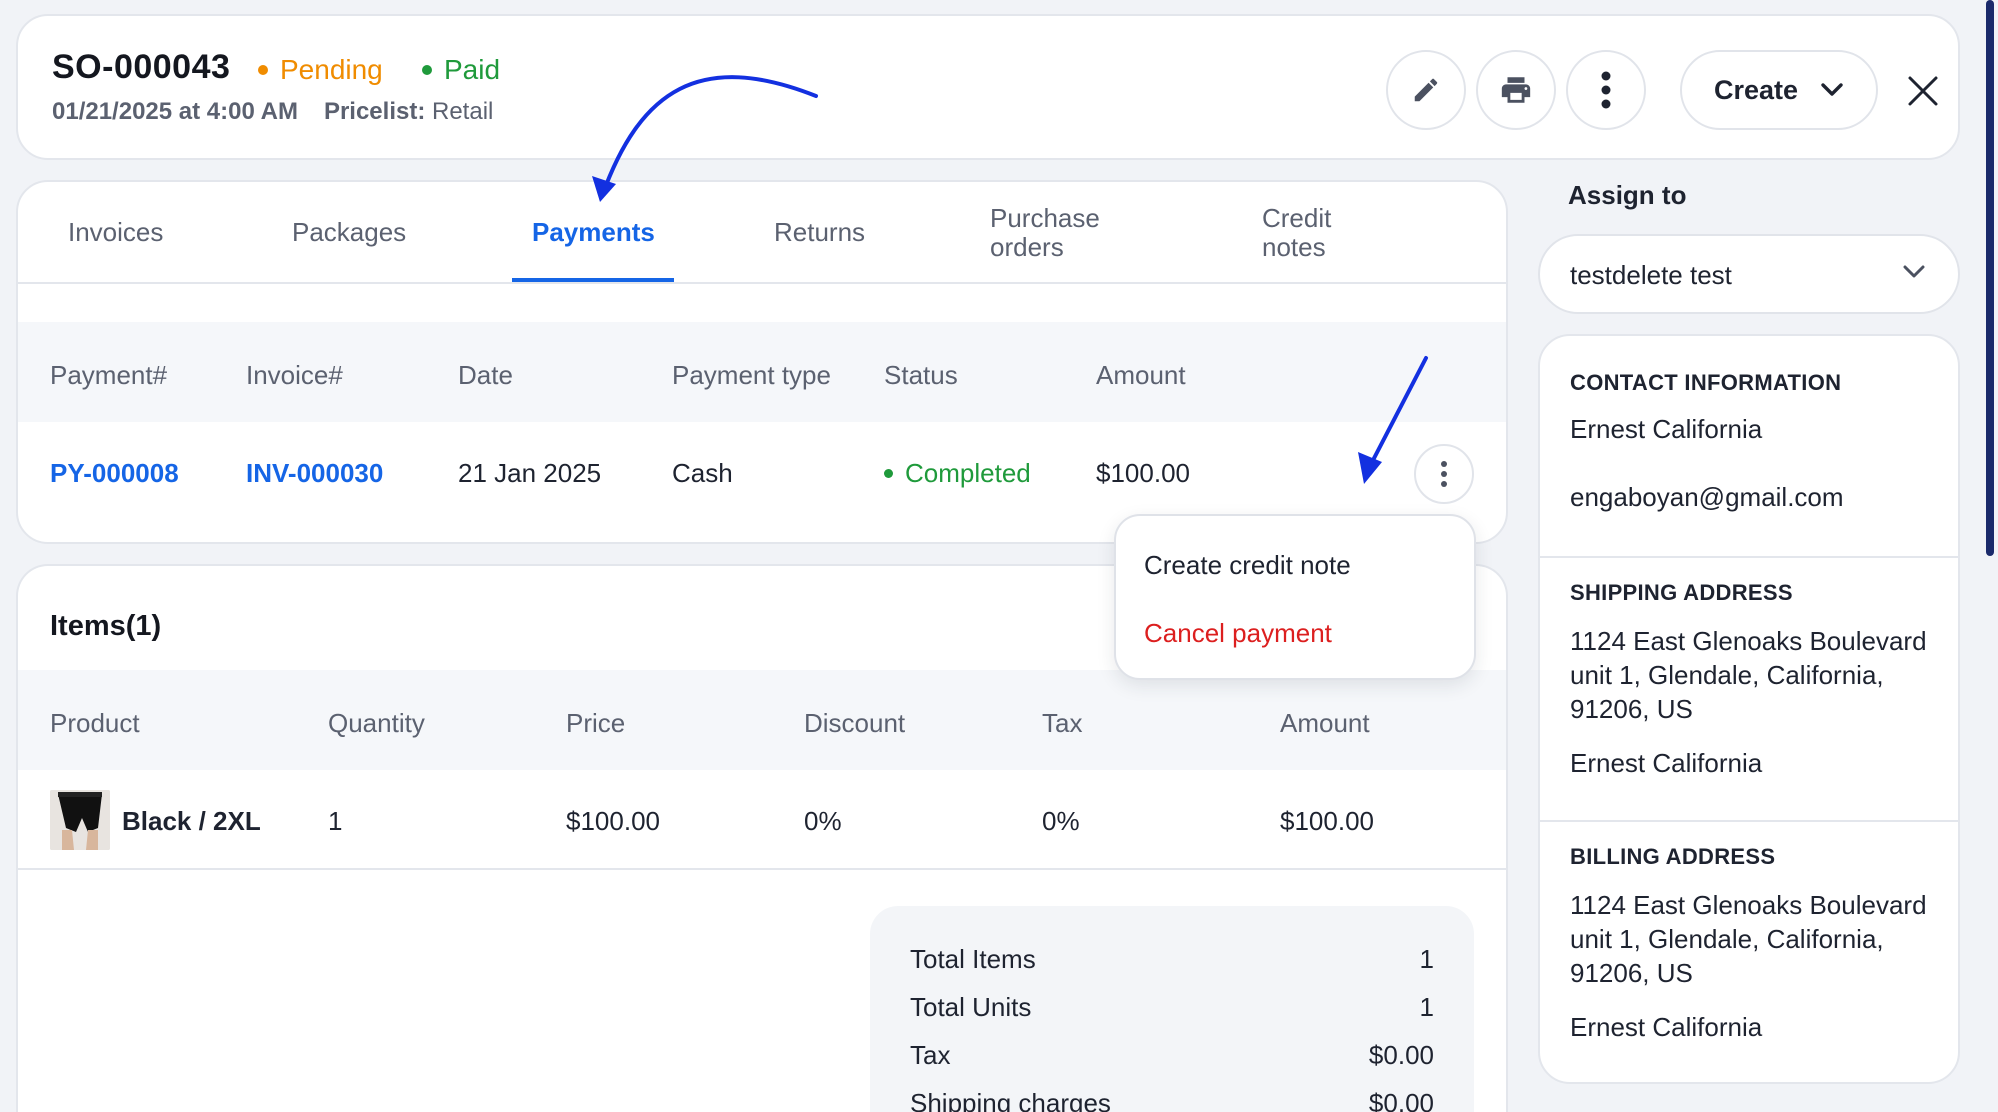  I want to click on create-credit-note-menu-item: Create credit note, so click(1247, 565).